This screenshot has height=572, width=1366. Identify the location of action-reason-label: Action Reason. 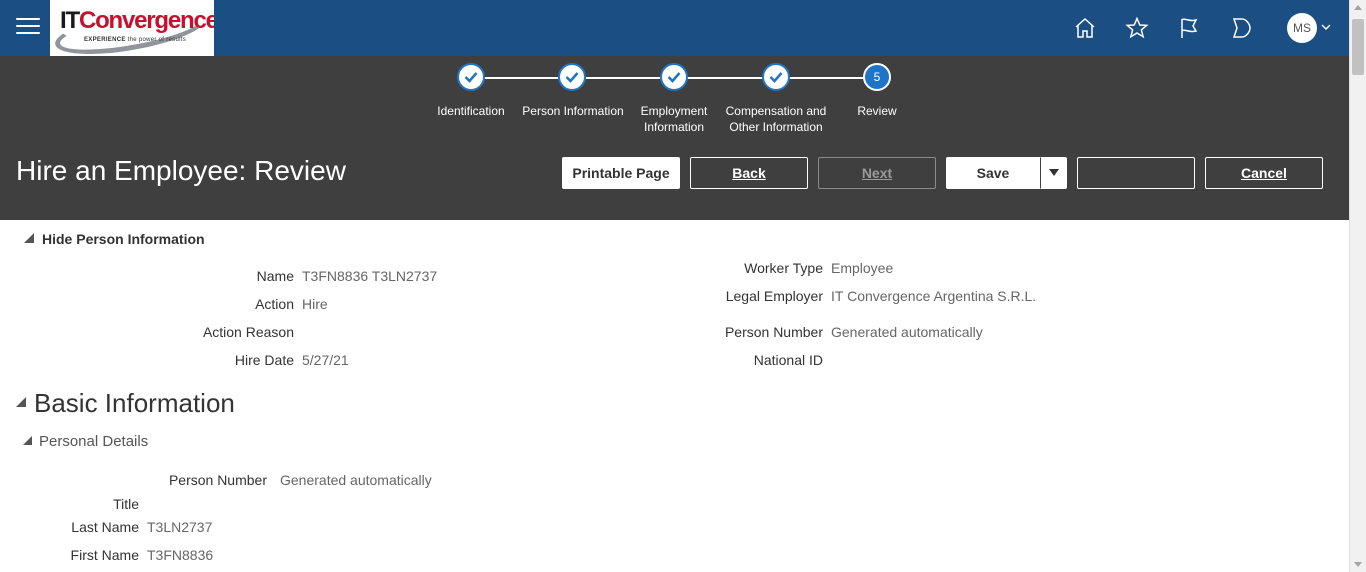
(248, 332).